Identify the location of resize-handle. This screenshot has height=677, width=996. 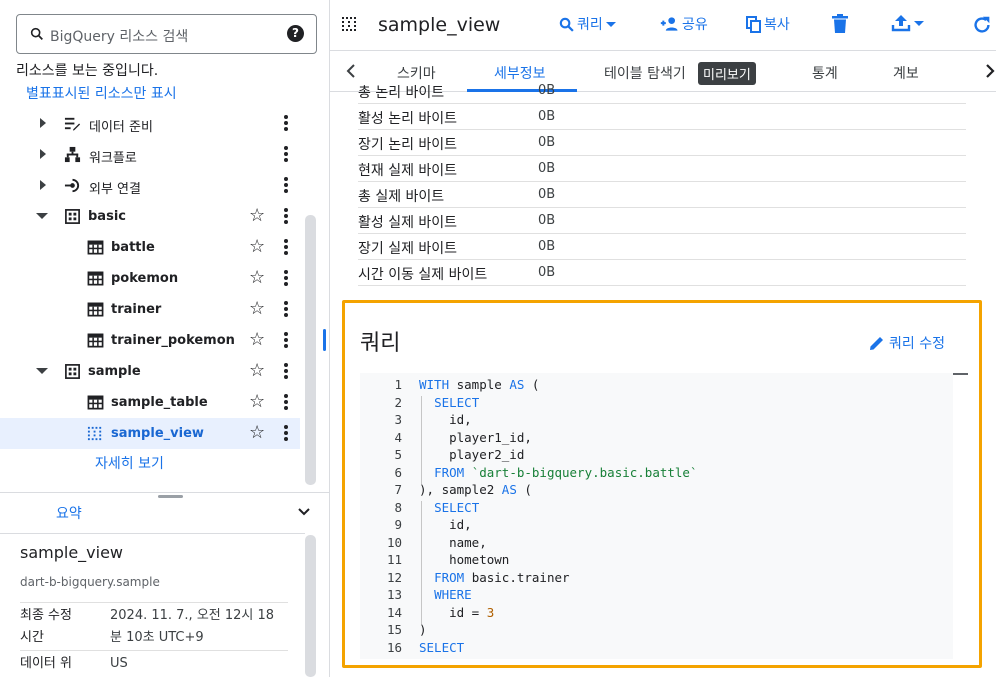
(170, 496).